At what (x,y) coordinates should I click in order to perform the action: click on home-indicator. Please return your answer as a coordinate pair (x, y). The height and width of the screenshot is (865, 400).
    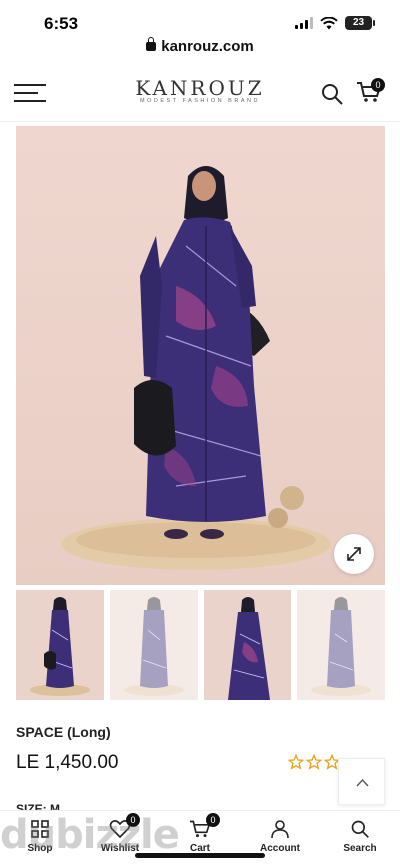
    Looking at the image, I should click on (200, 855).